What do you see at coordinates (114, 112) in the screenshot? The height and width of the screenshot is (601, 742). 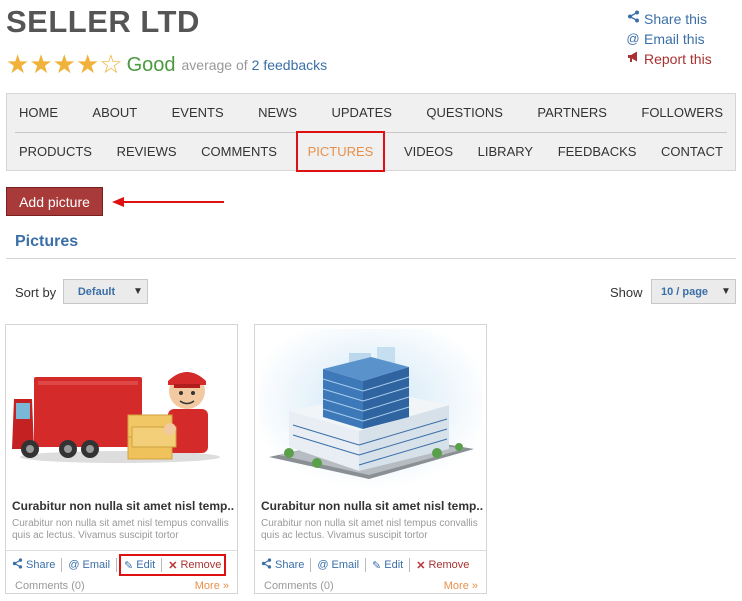 I see `nav-item-about: ABOUT` at bounding box center [114, 112].